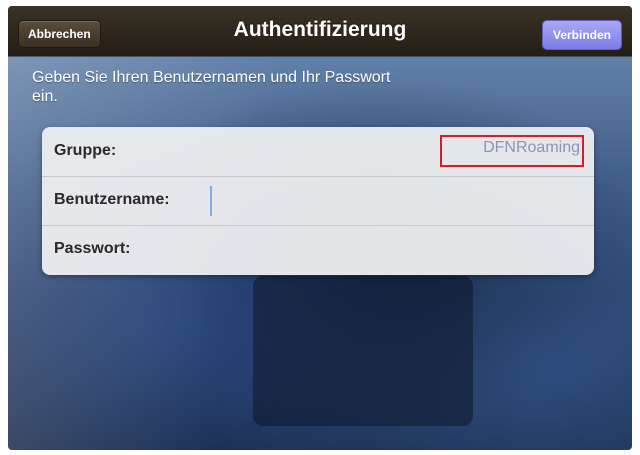  Describe the element at coordinates (318, 152) in the screenshot. I see `group-row: Gruppe: DFNRoaming` at that location.